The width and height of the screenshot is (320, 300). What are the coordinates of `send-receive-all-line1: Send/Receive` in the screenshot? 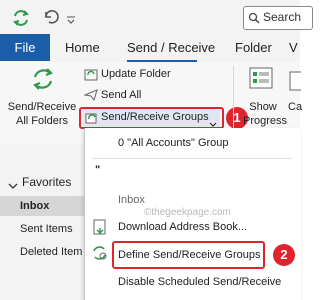 It's located at (42, 107).